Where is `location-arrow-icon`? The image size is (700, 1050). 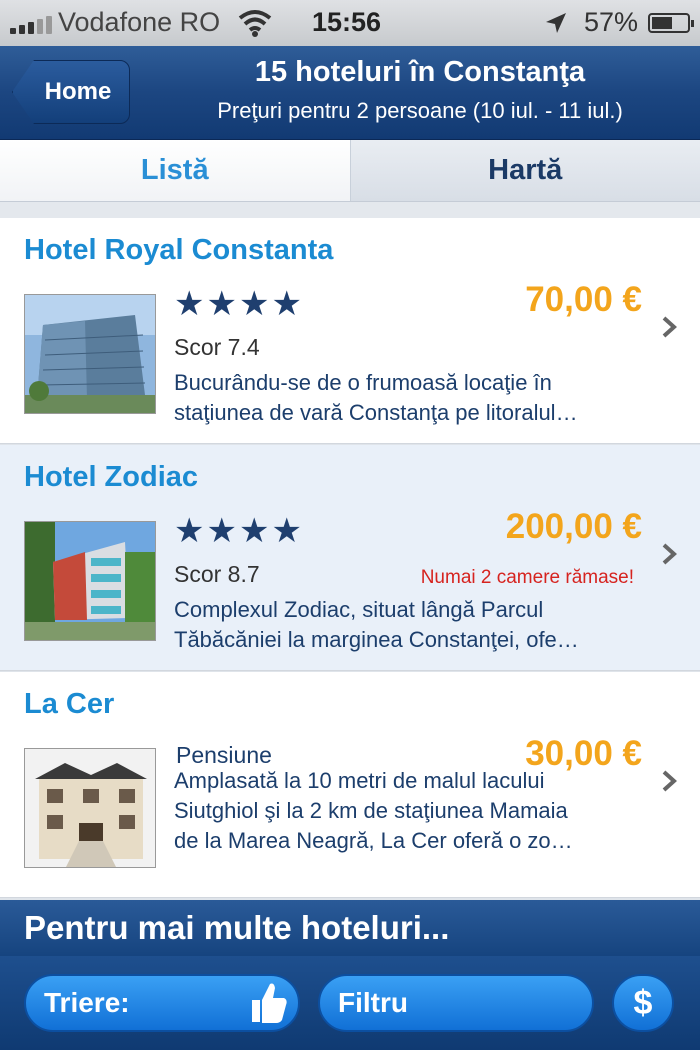 location-arrow-icon is located at coordinates (556, 23).